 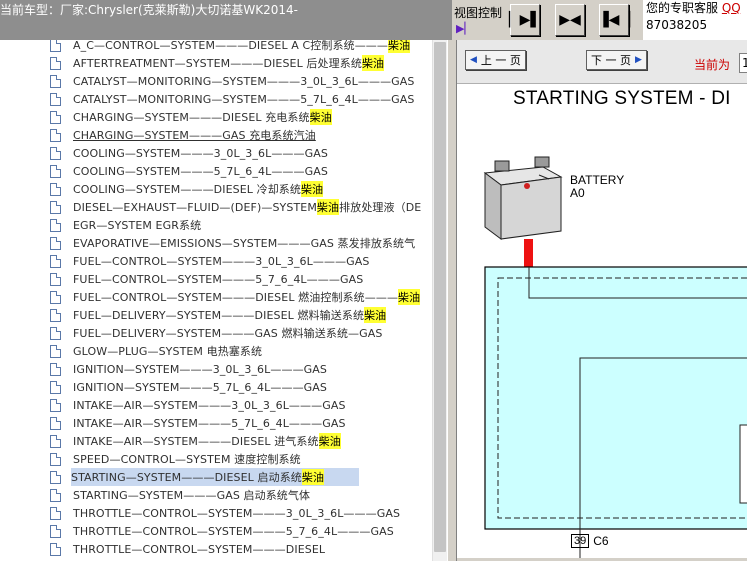 I want to click on view-control: 视图控制 ▶▏, so click(x=482, y=20).